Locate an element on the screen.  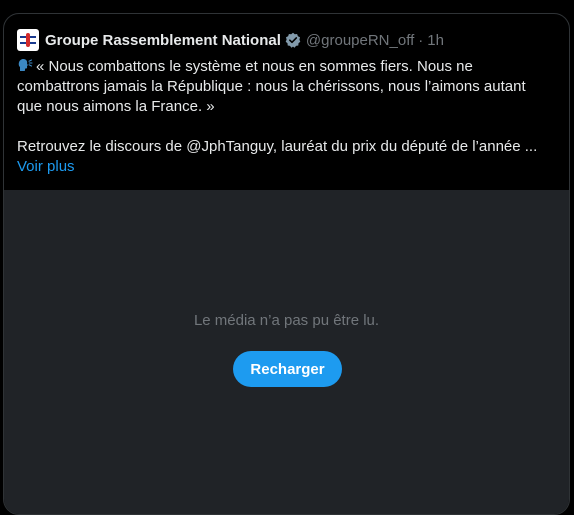
logo-flame is located at coordinates (28, 40).